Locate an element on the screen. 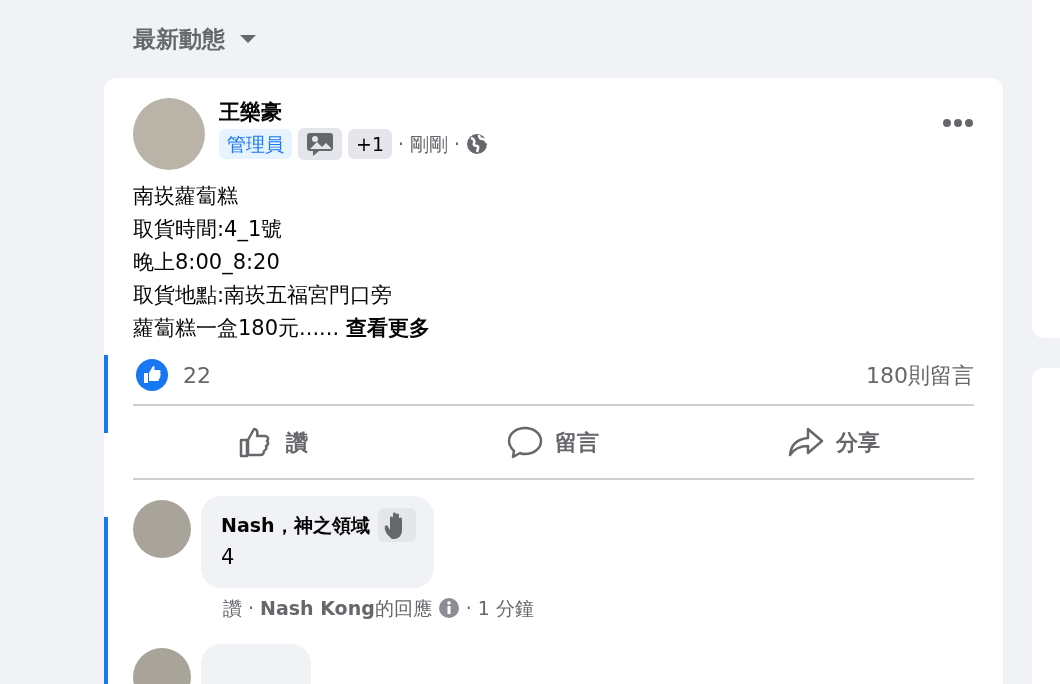 Image resolution: width=1060 pixels, height=684 pixels. commenter-name: Nash，神之領域 is located at coordinates (295, 525).